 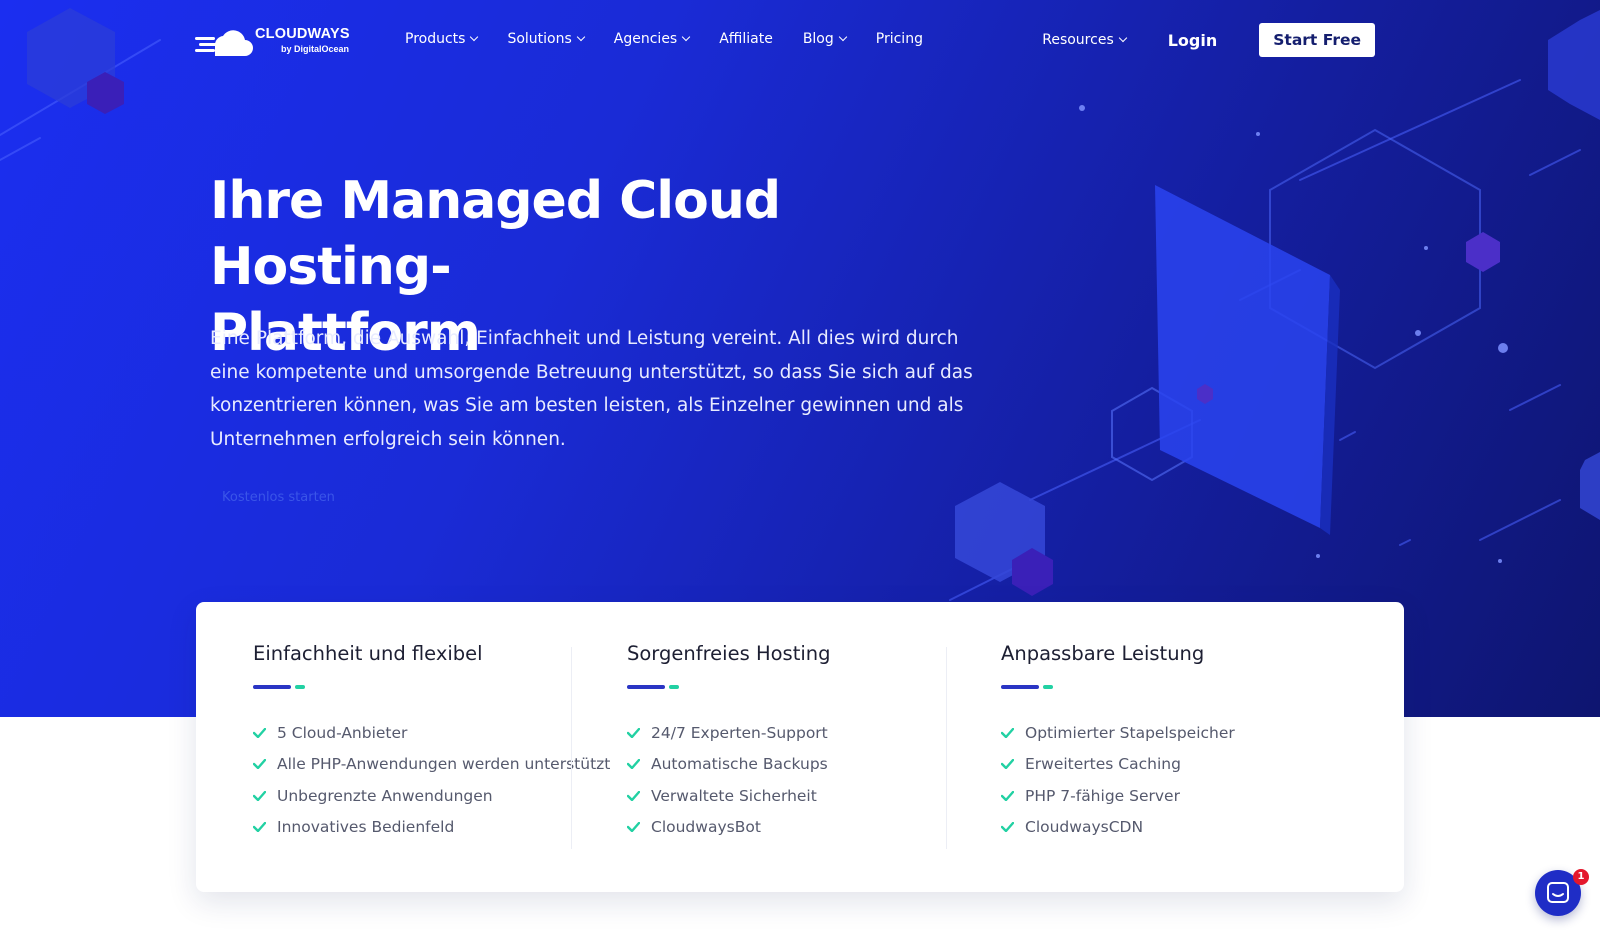 I want to click on feature-text: Verwaltete Sicherheit, so click(x=734, y=795).